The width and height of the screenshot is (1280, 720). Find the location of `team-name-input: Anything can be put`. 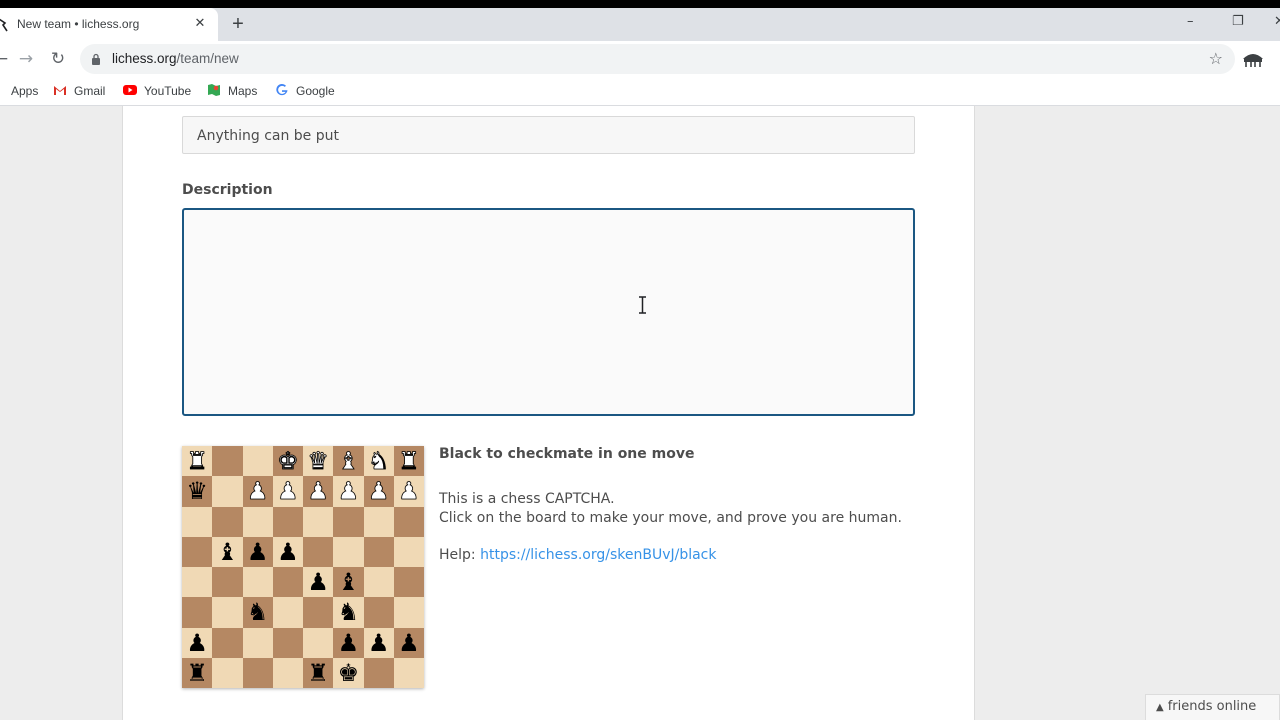

team-name-input: Anything can be put is located at coordinates (548, 135).